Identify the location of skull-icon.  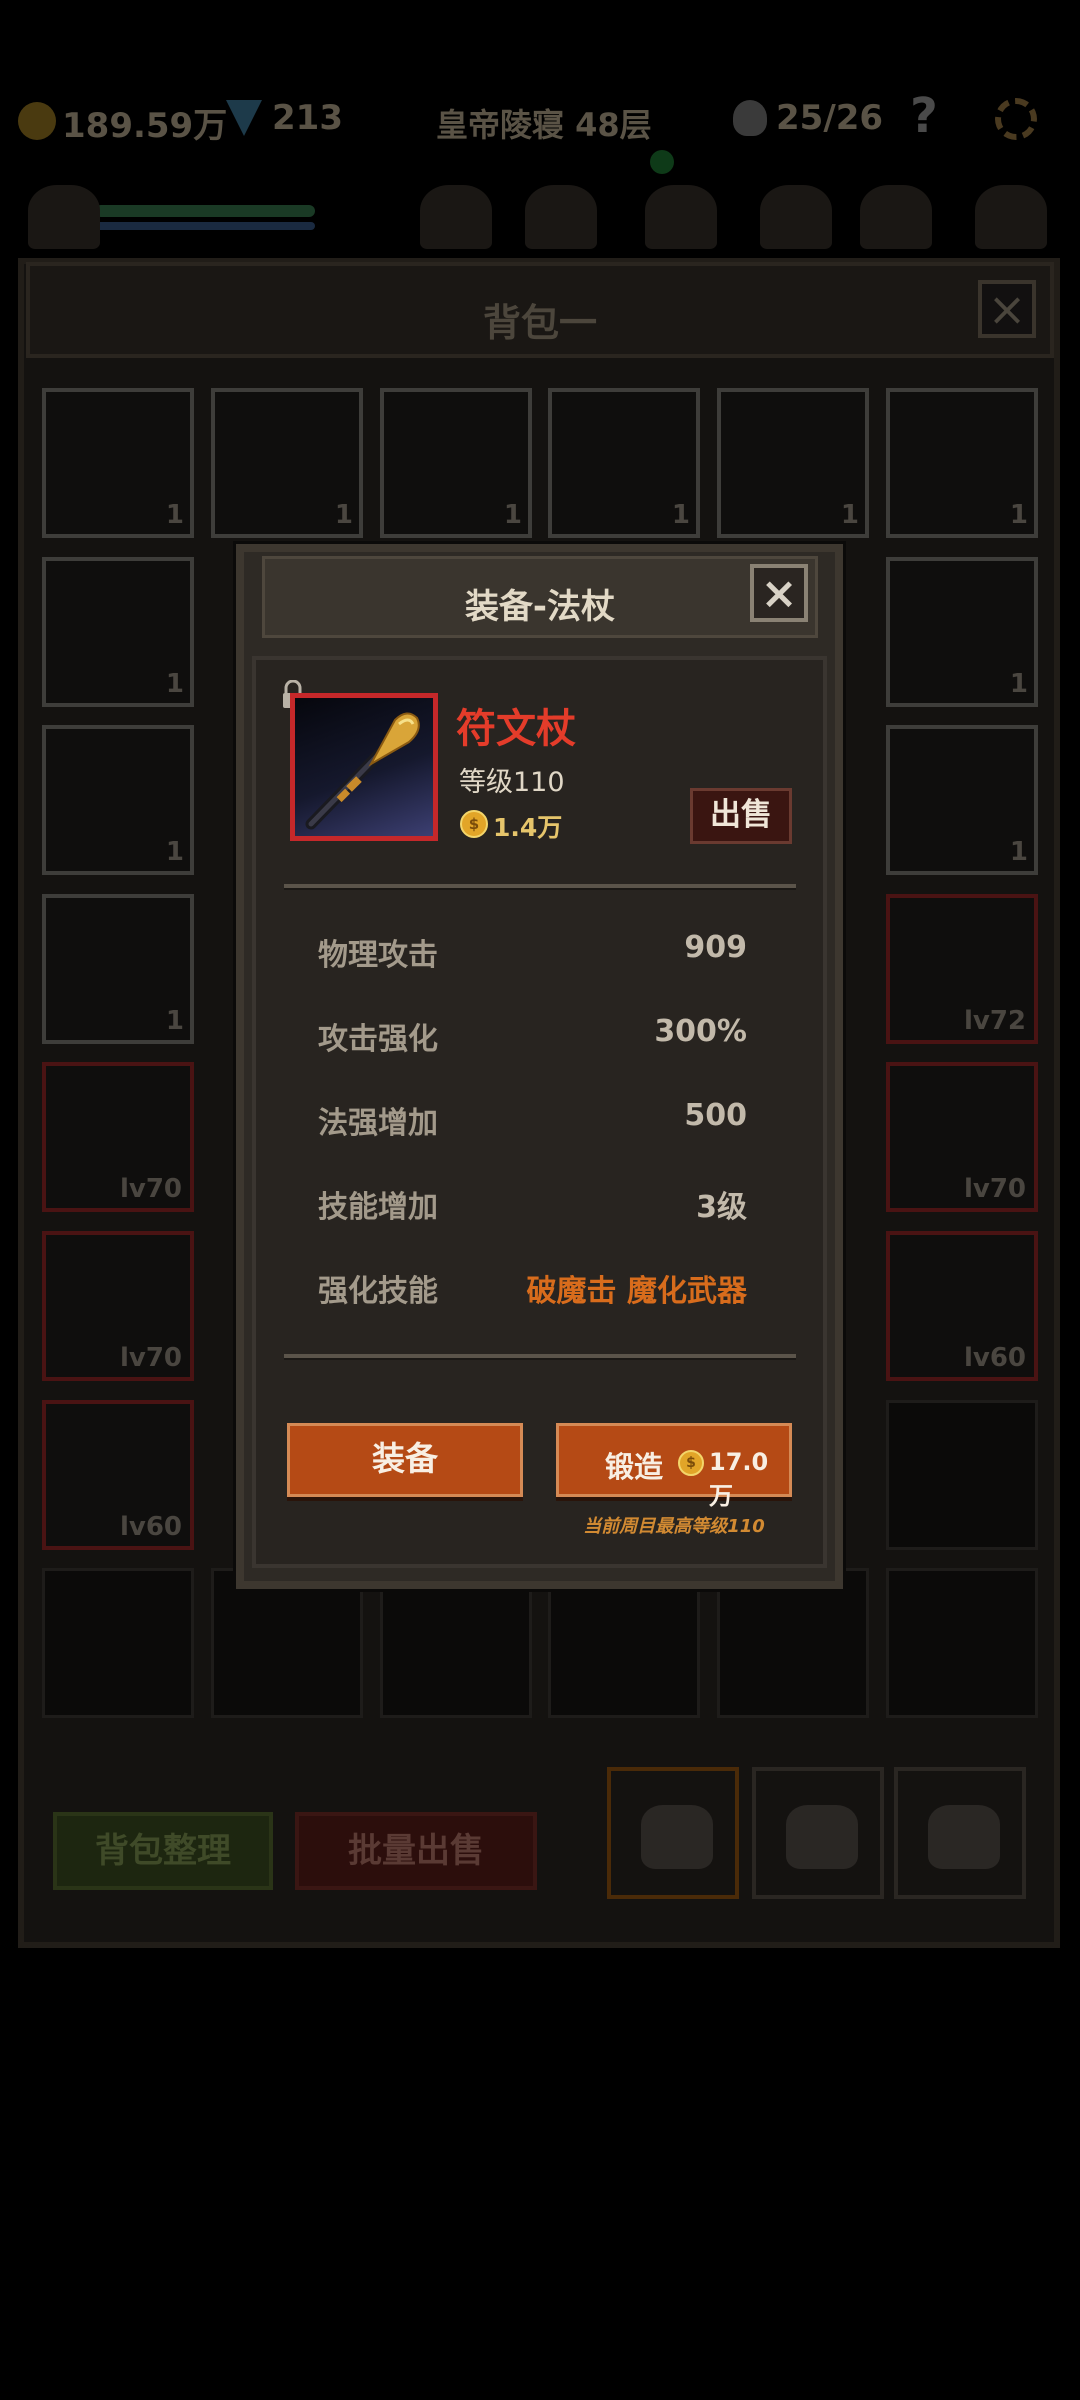
(750, 118).